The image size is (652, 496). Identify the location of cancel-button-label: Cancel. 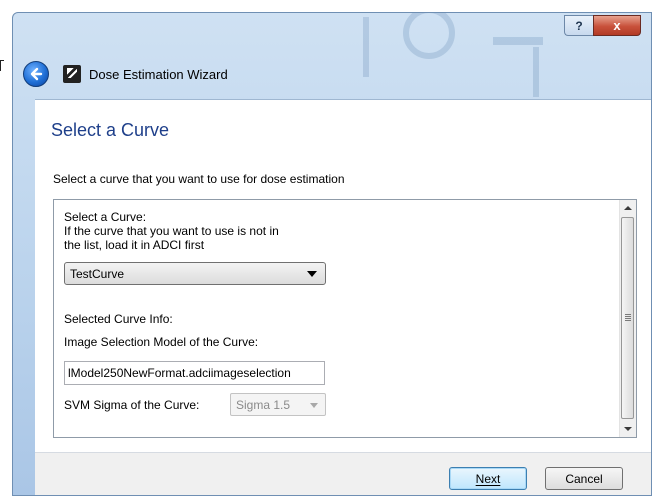
(584, 478).